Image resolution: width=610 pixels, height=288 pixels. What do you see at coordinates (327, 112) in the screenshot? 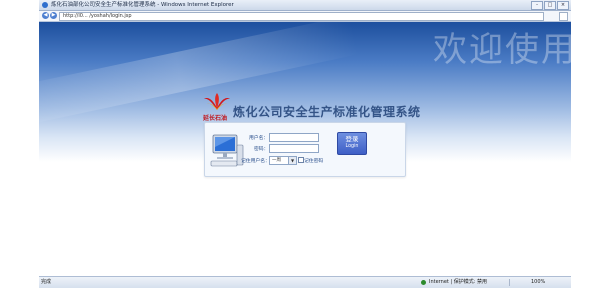
I see `system-title: 炼化公司安全生产标准化管理系统` at bounding box center [327, 112].